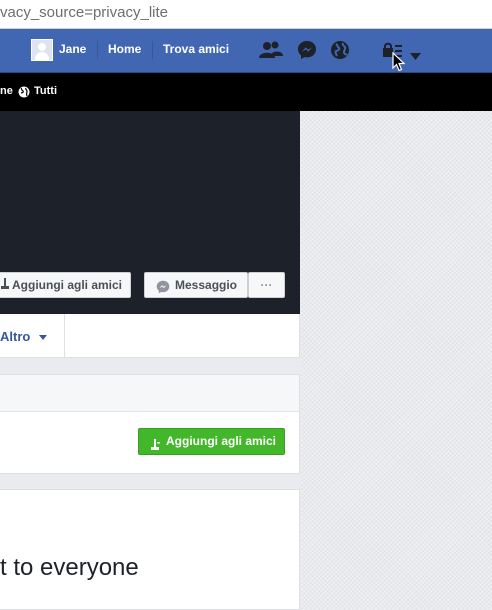 The image size is (492, 610). What do you see at coordinates (15, 336) in the screenshot?
I see `tab-more: Altro` at bounding box center [15, 336].